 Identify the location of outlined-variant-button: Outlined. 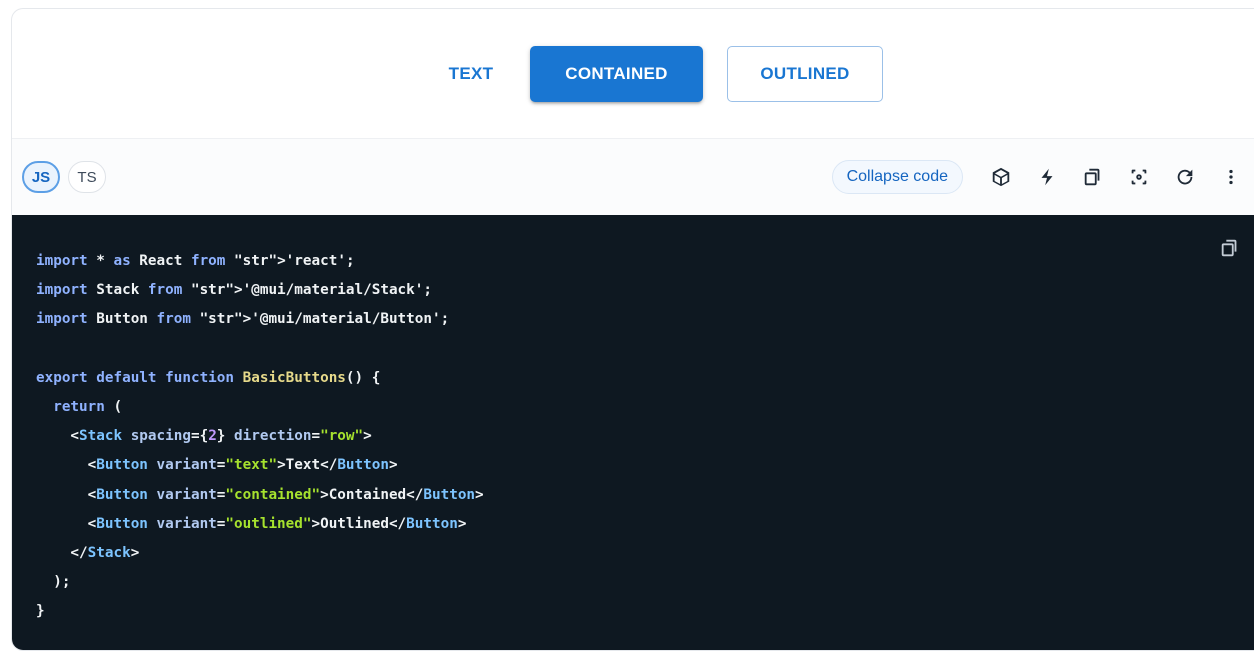
(805, 73).